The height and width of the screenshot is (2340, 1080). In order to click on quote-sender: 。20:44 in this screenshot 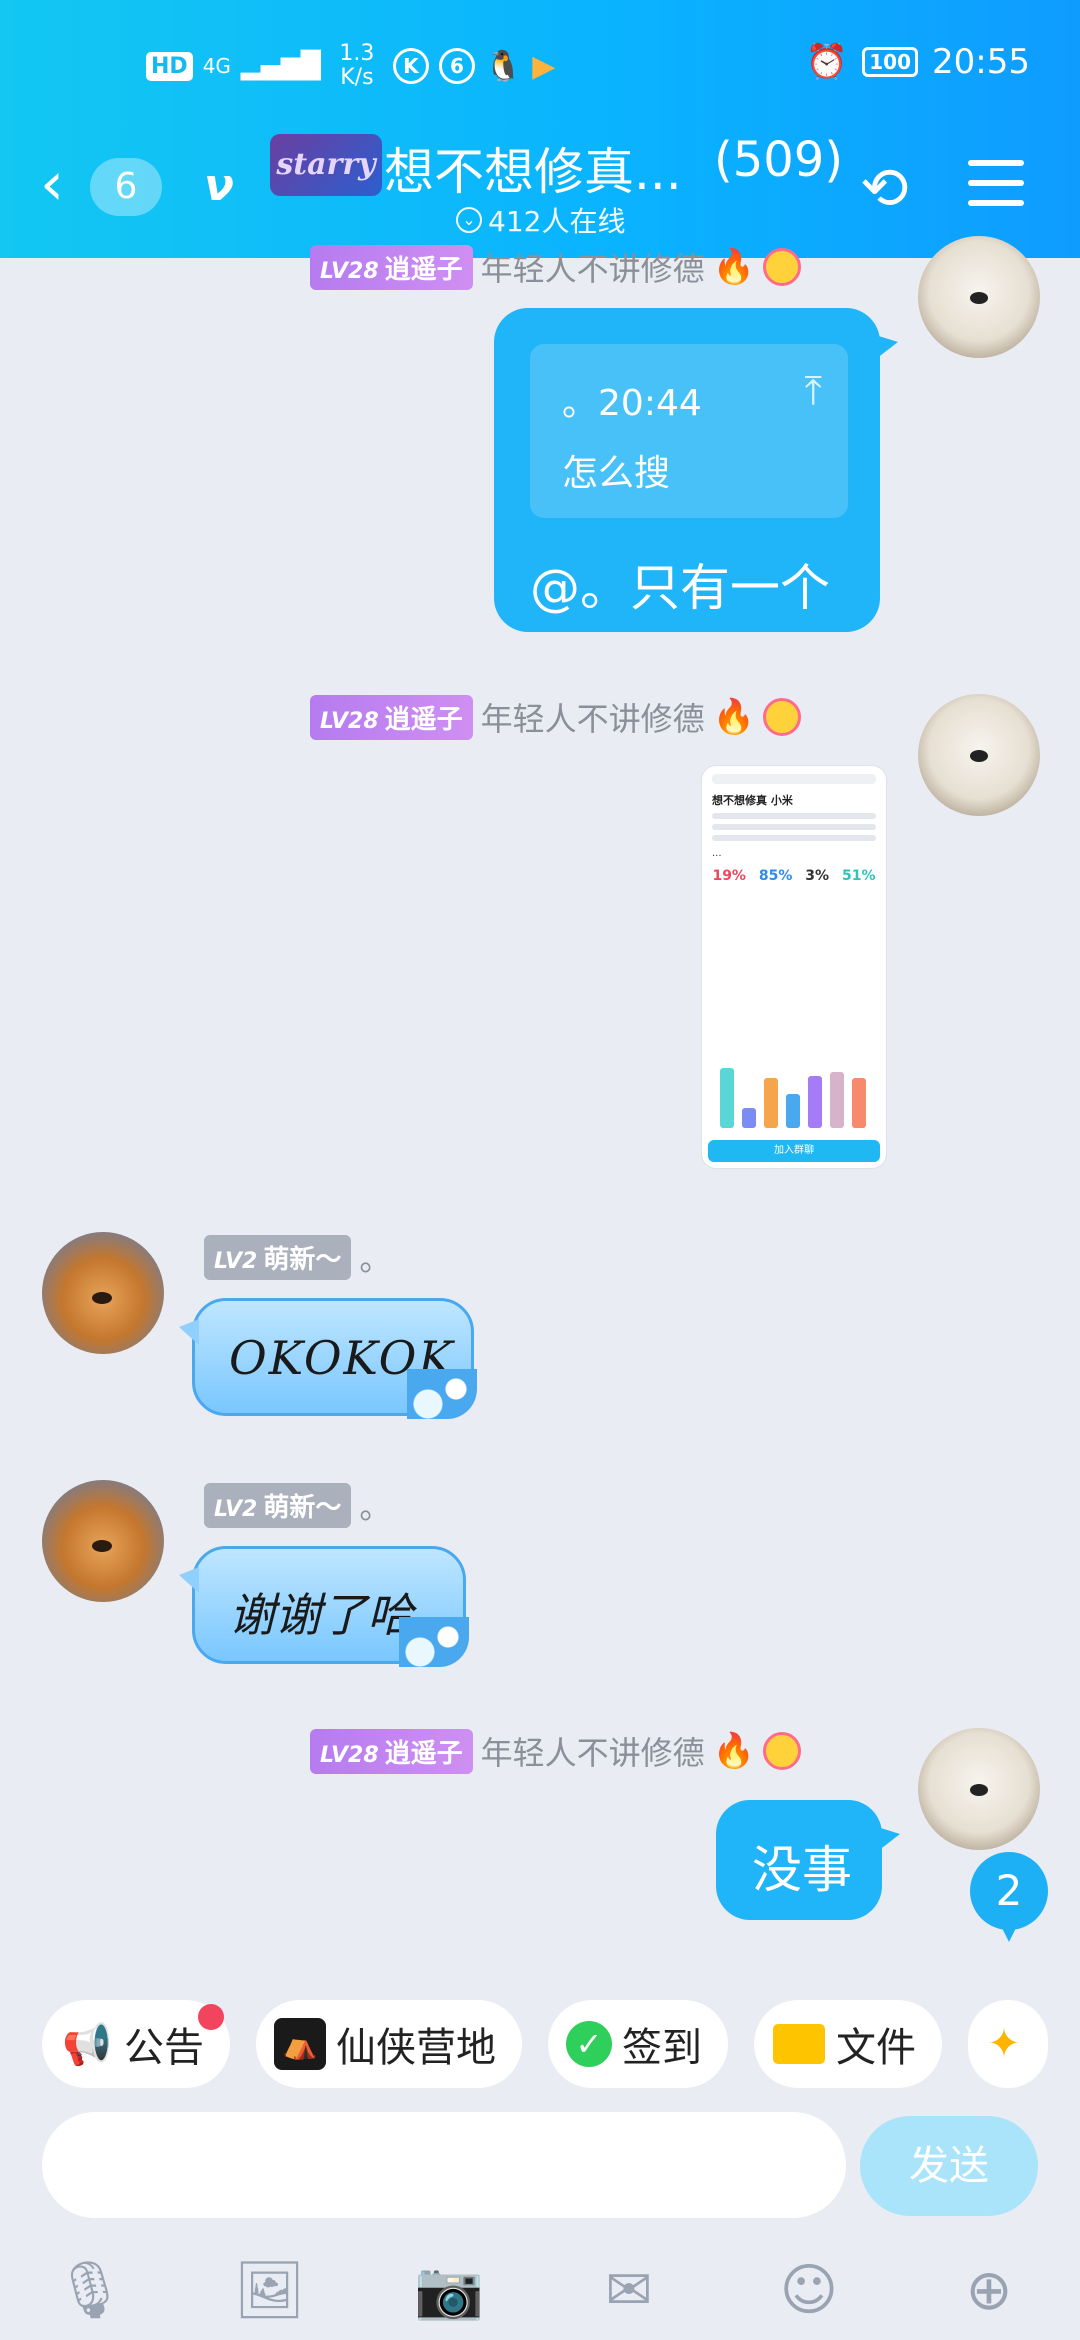, I will do `click(632, 403)`.